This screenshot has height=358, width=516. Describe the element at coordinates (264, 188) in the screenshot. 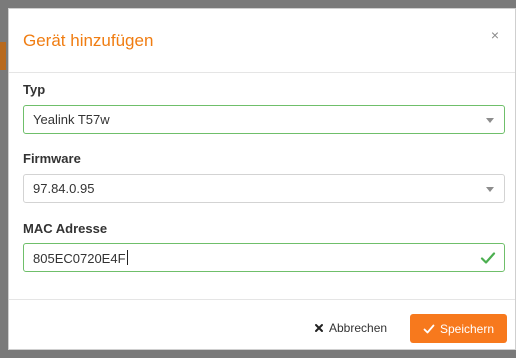

I see `firmware-select: 97.84.0.95` at that location.